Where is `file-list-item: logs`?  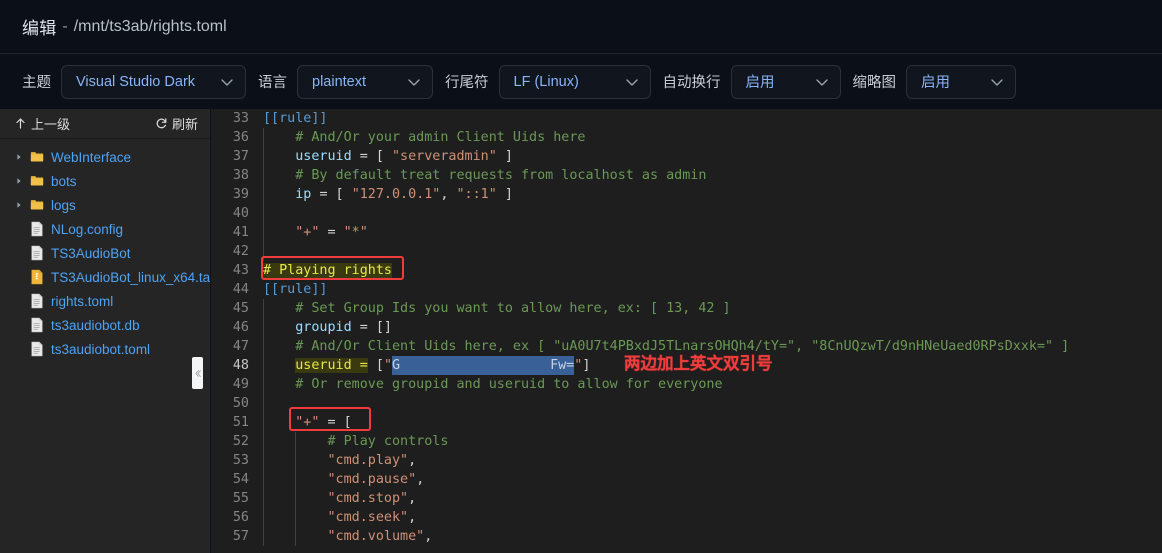
file-list-item: logs is located at coordinates (105, 205).